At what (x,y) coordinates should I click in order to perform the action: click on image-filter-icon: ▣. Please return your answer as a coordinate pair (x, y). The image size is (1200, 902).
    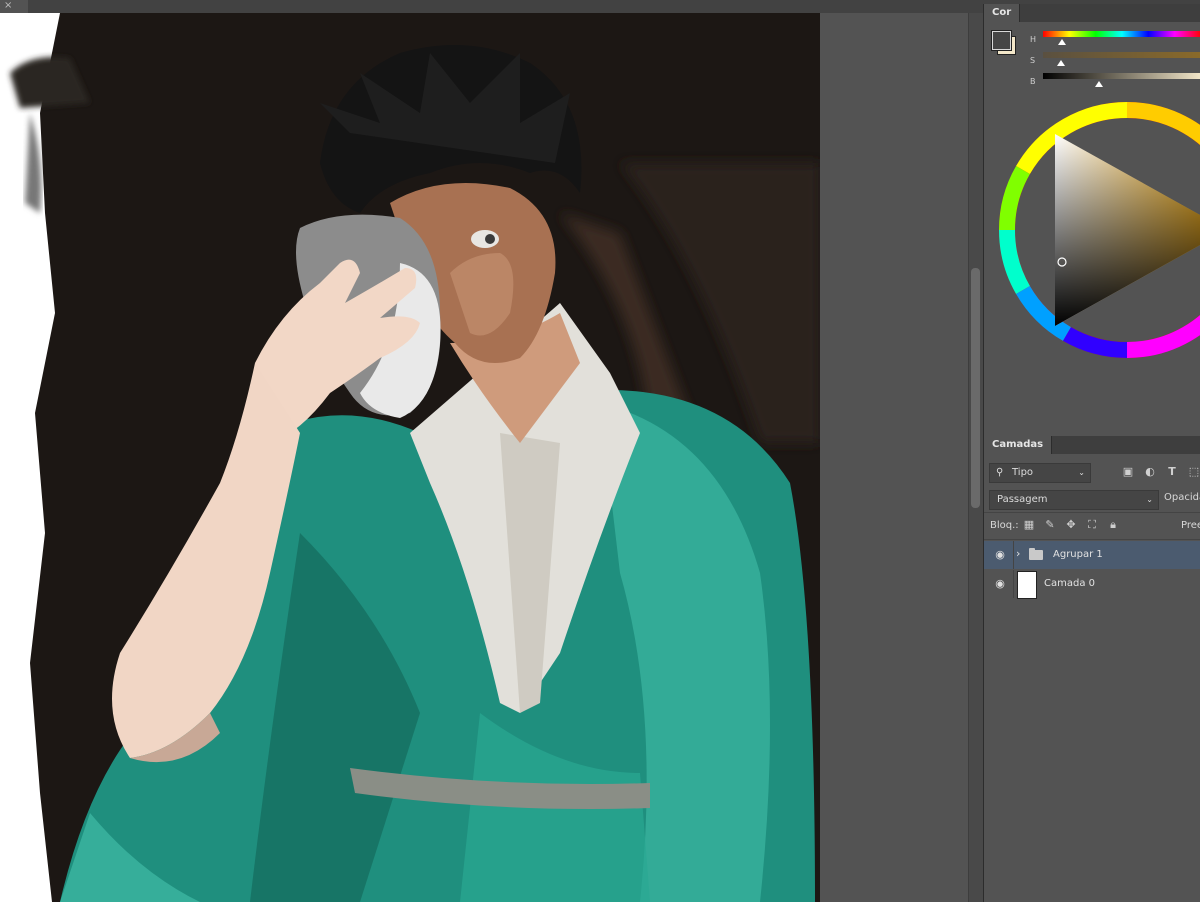
    Looking at the image, I should click on (1128, 472).